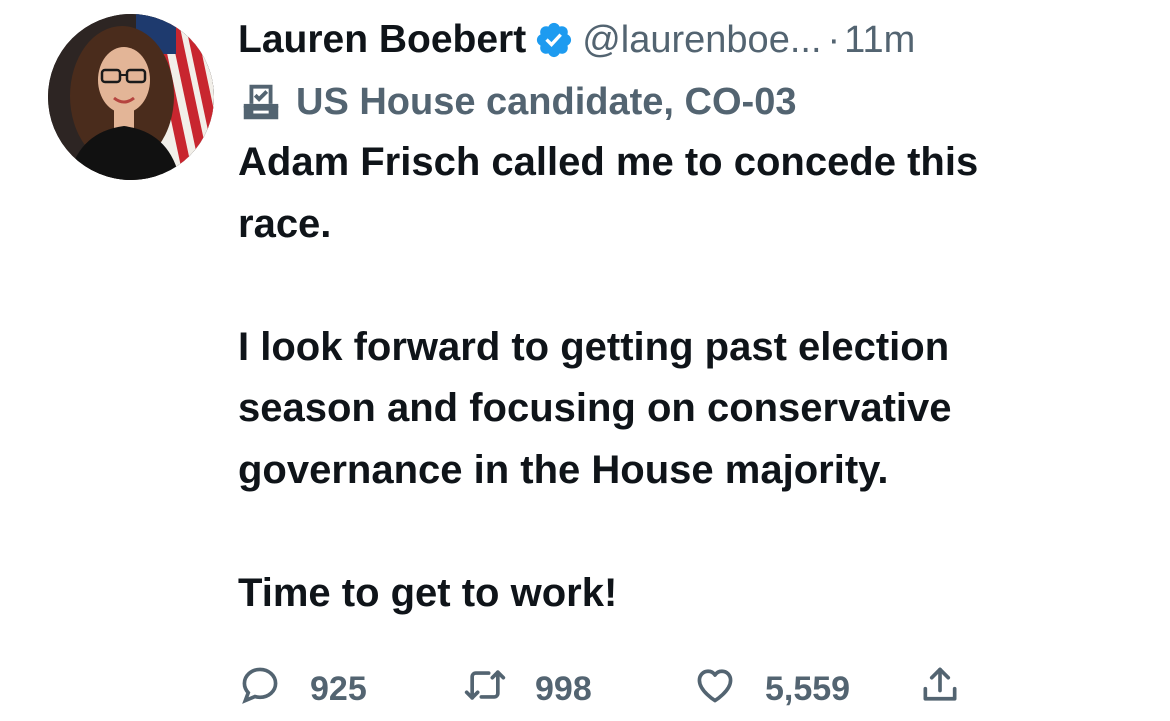  Describe the element at coordinates (260, 689) in the screenshot. I see `reply-icon` at that location.